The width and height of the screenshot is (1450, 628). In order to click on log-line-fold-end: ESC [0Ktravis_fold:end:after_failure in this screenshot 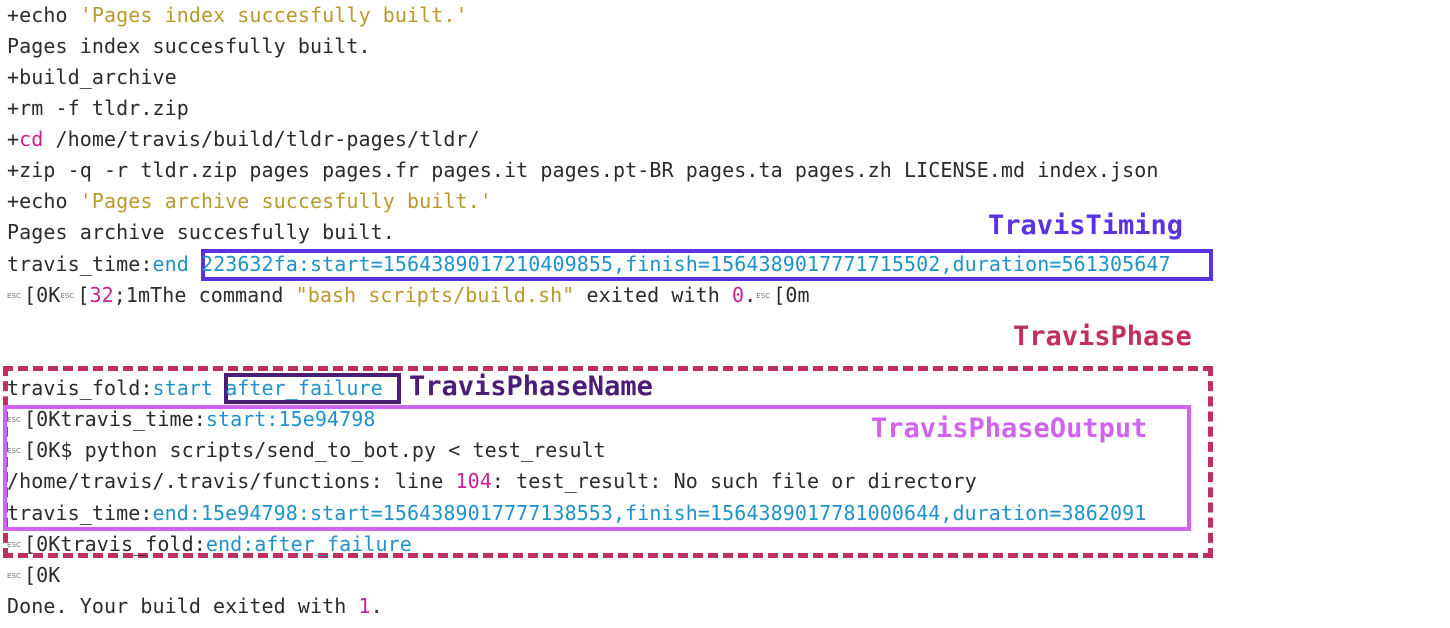, I will do `click(209, 544)`.